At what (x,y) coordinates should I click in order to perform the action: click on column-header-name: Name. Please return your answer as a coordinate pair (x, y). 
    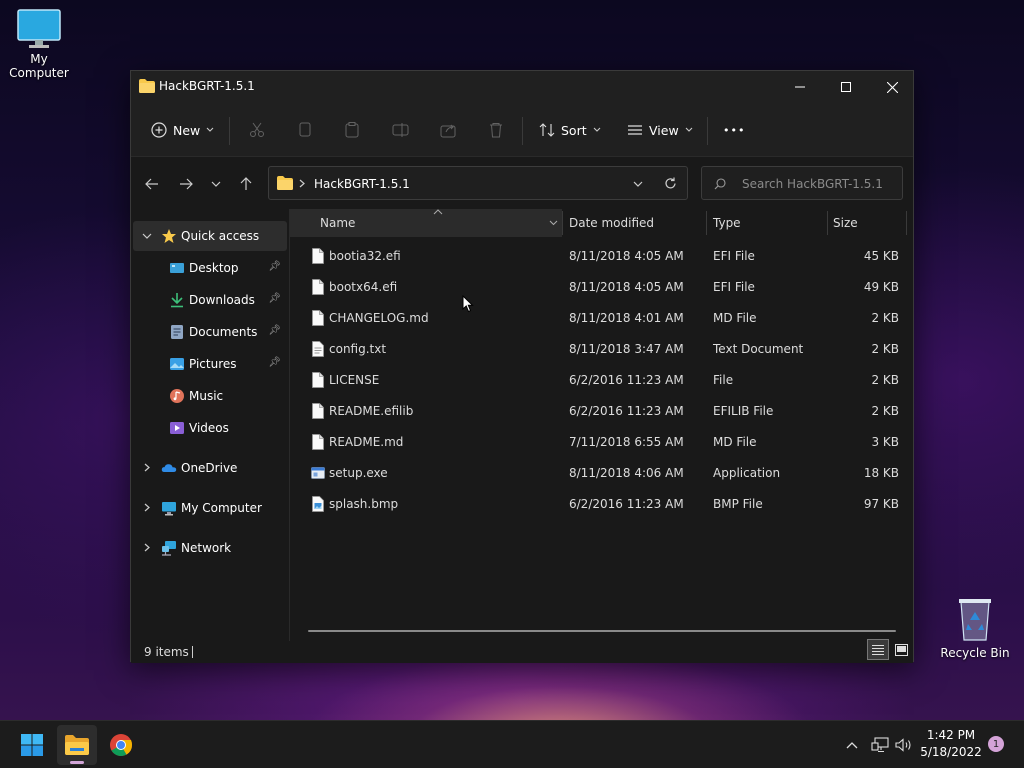
    Looking at the image, I should click on (426, 223).